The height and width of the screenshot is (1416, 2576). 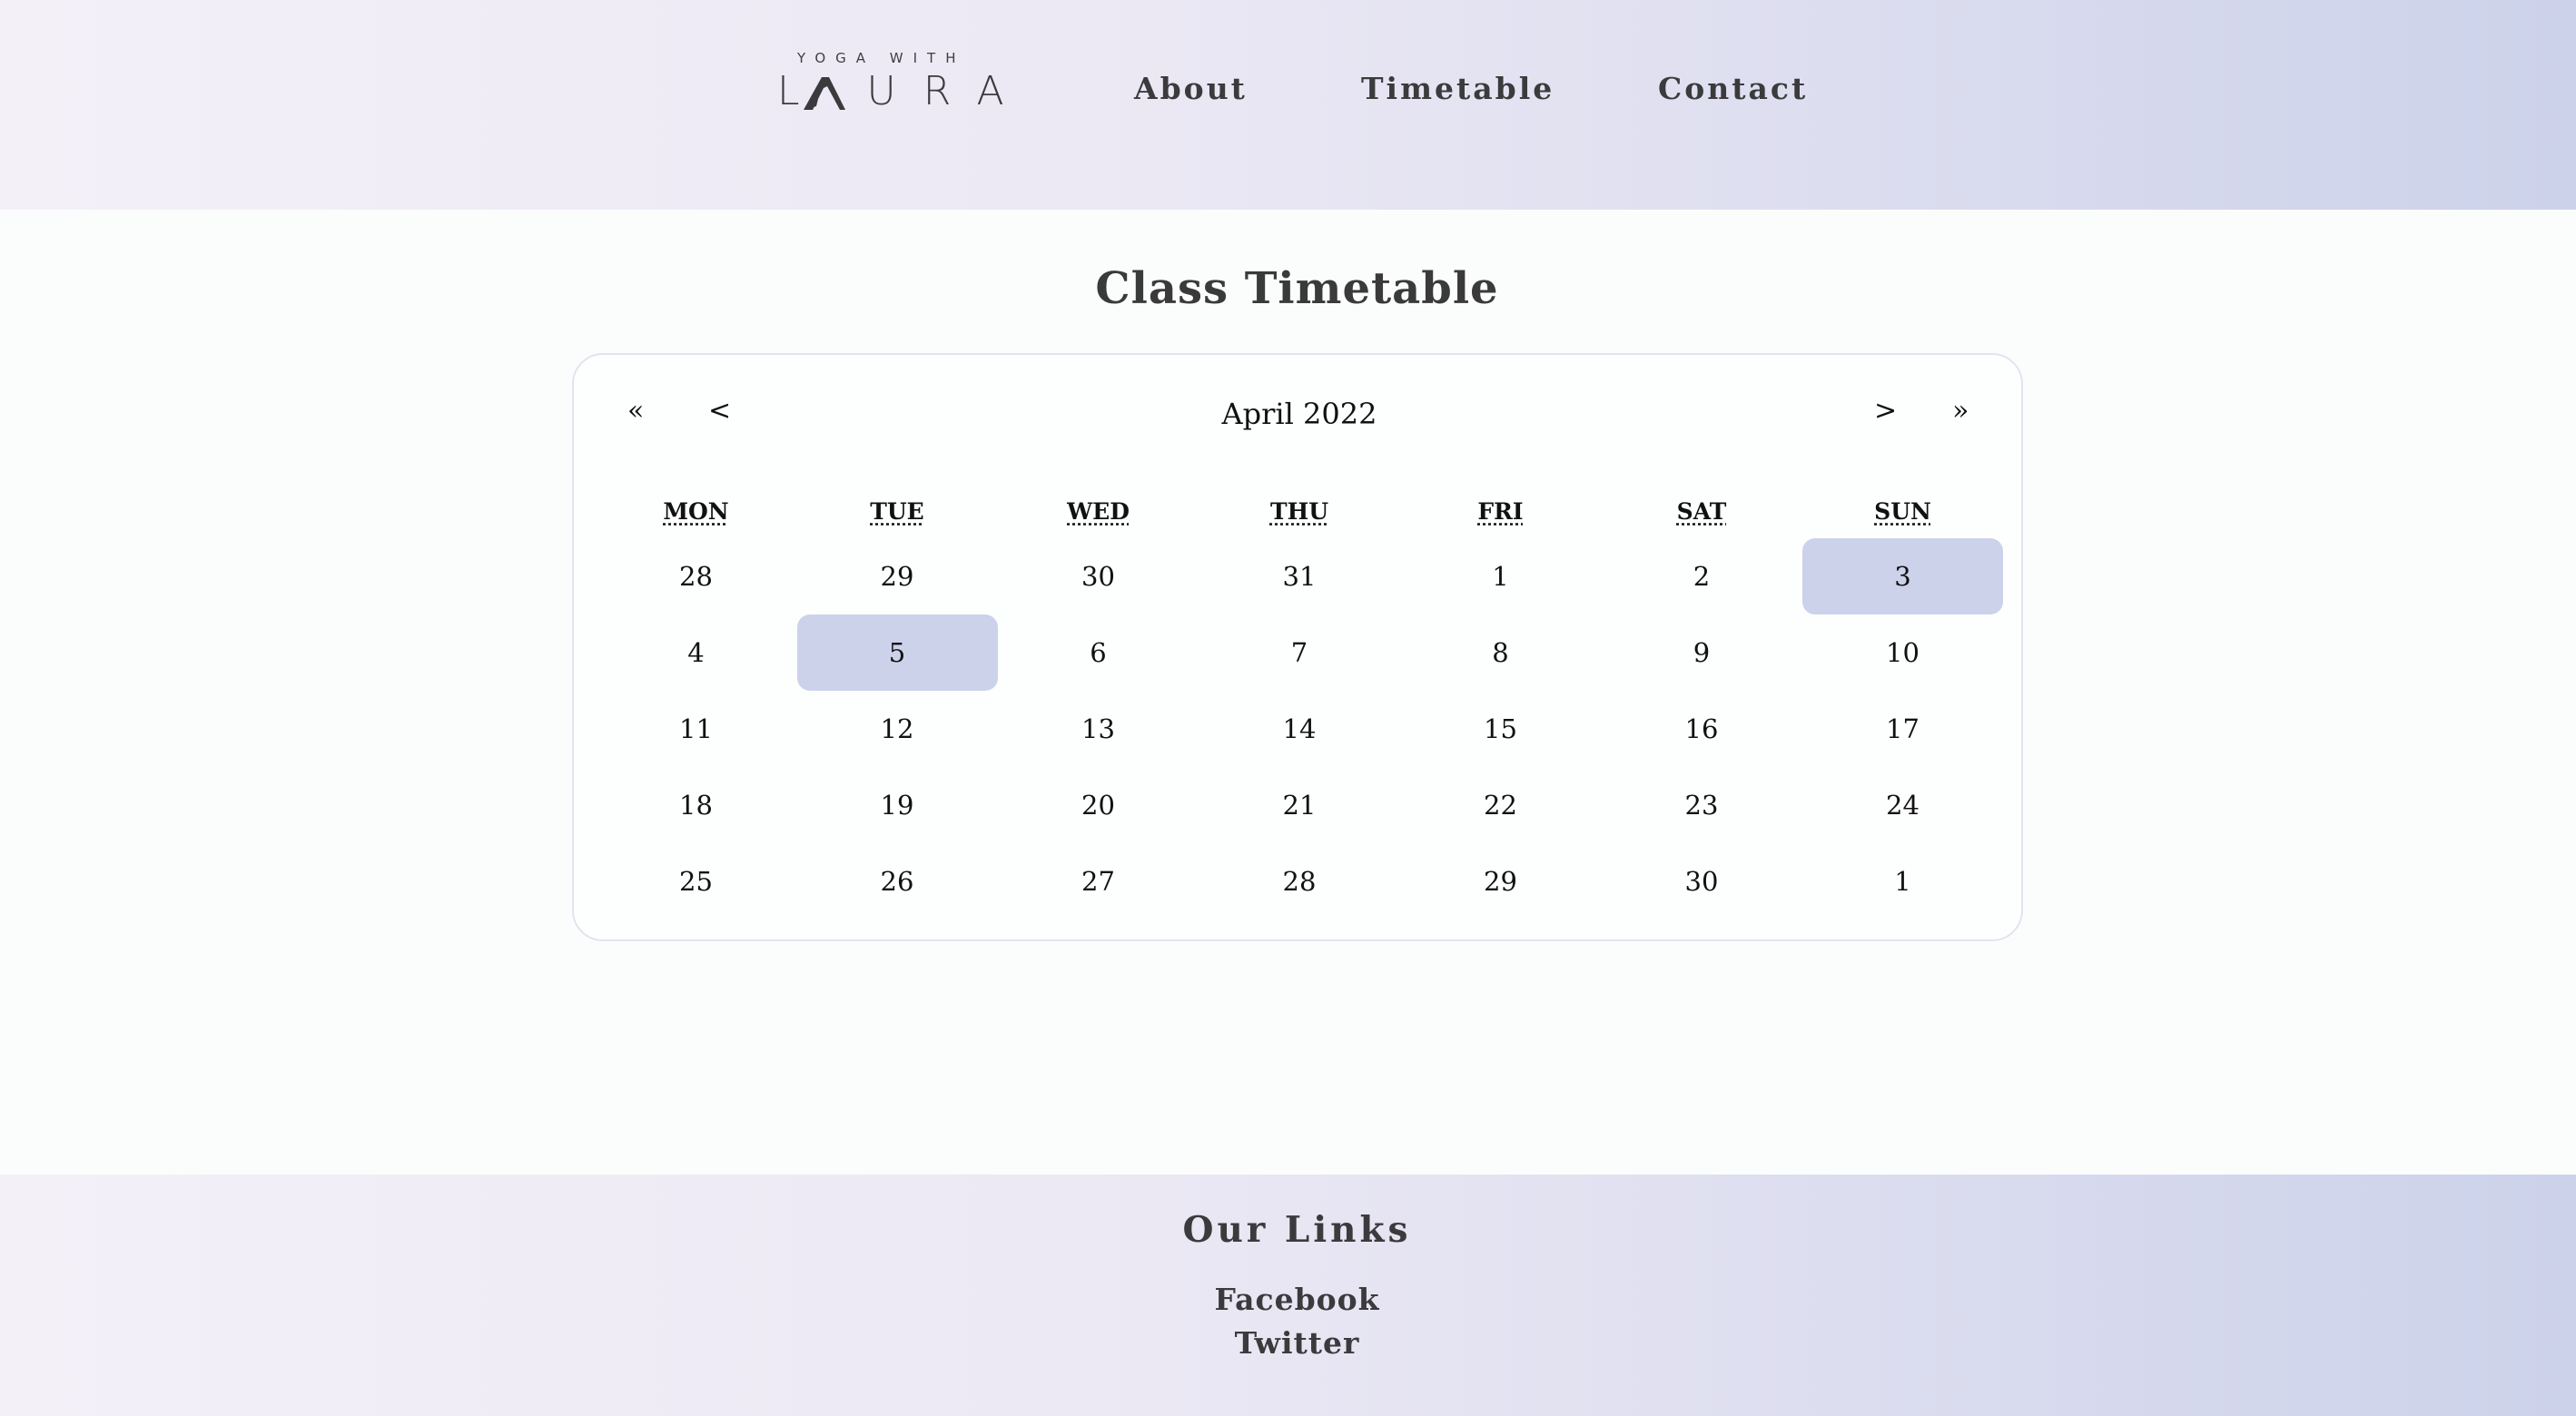 I want to click on main-nav: About Timetable Contact, so click(x=1288, y=91).